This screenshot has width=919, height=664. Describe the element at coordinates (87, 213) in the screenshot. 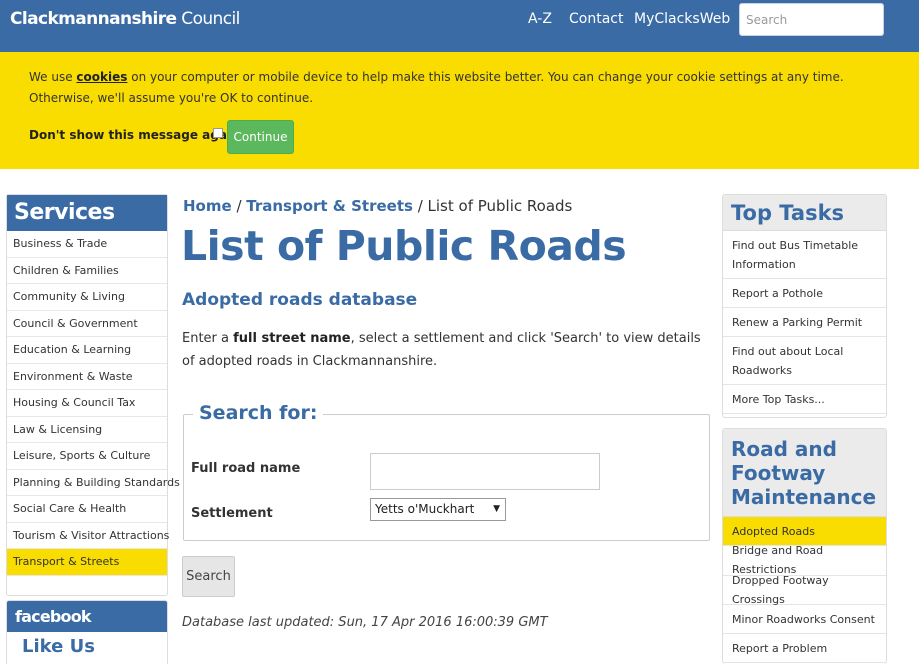

I see `services-title: Services` at that location.